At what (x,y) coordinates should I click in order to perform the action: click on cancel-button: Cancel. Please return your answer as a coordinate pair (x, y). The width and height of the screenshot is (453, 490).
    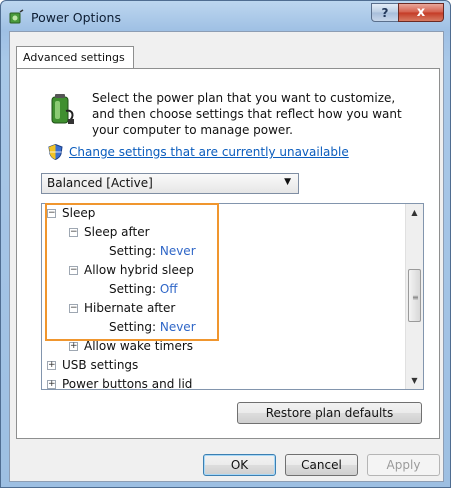
    Looking at the image, I should click on (321, 465).